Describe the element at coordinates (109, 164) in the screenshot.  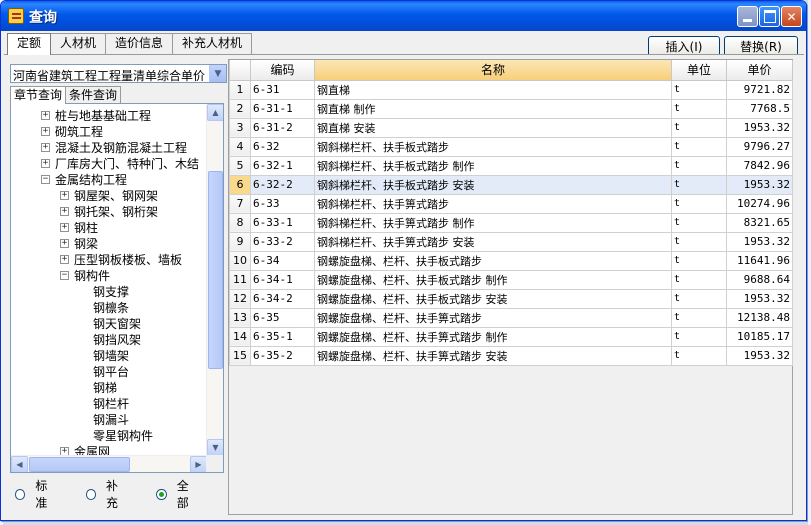
I see `tree-node: + 厂库房大门、特种门、木结` at that location.